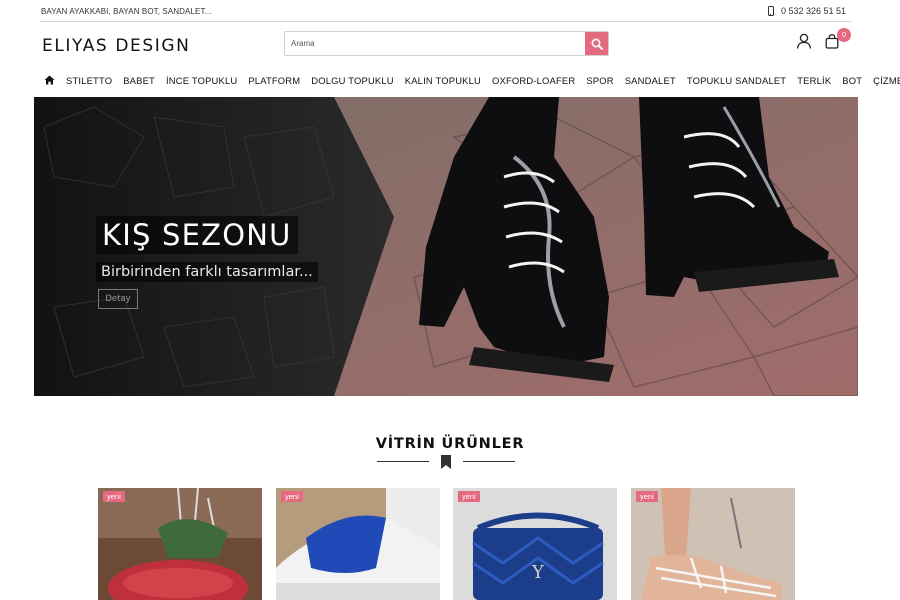 This screenshot has height=600, width=900. I want to click on product-image: Y, so click(535, 544).